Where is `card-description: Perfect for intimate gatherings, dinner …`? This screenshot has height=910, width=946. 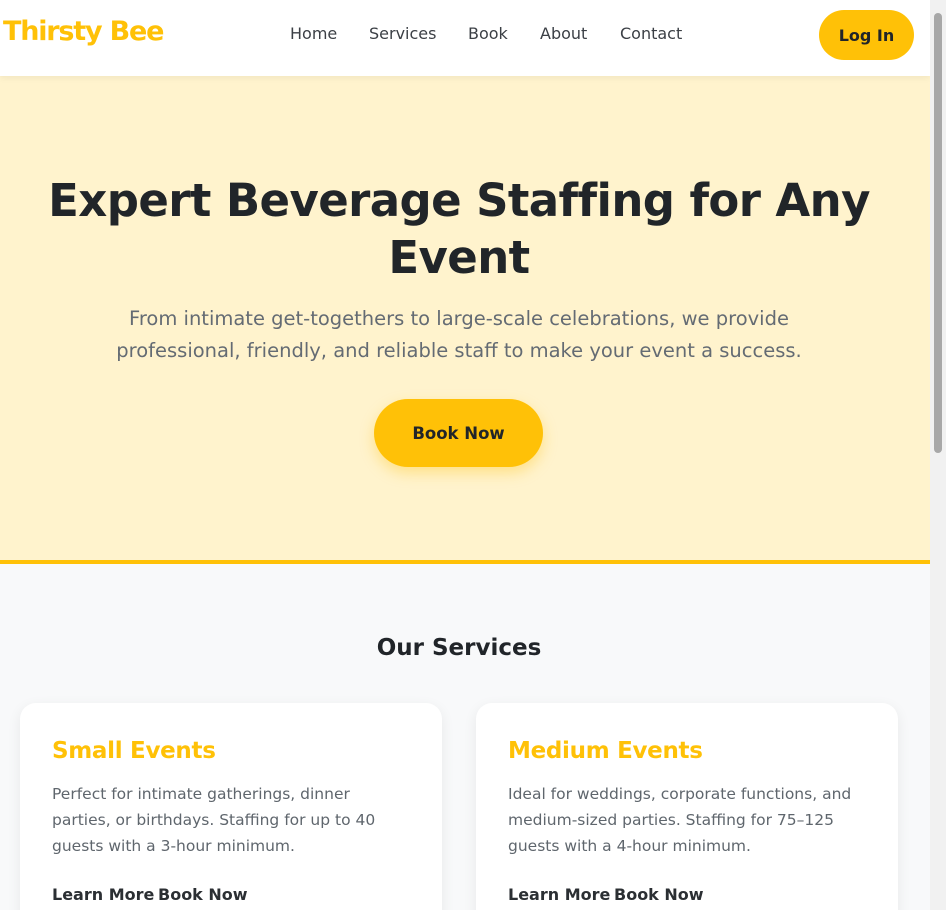 card-description: Perfect for intimate gatherings, dinner … is located at coordinates (214, 820).